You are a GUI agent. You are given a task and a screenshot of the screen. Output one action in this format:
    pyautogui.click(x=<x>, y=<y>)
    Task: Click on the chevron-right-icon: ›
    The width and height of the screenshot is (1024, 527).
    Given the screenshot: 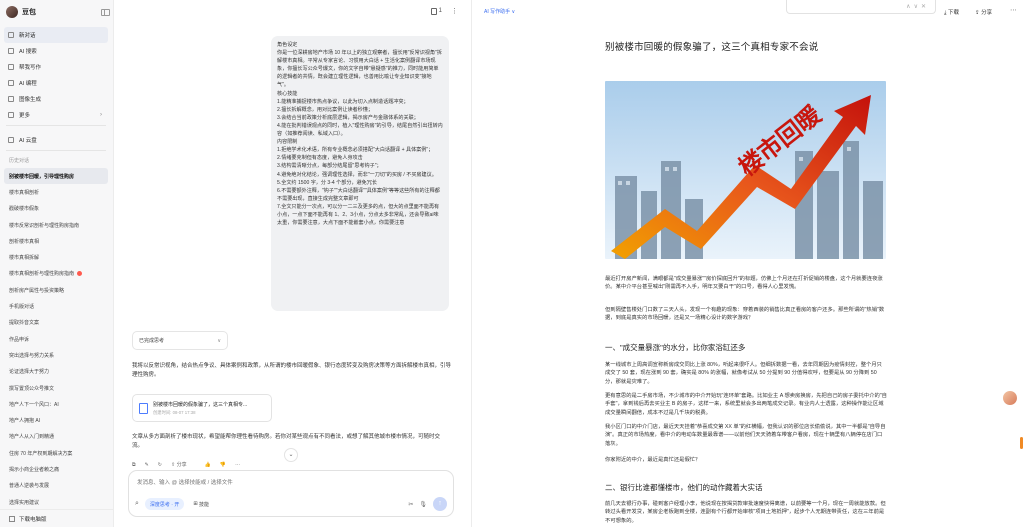 What is the action you would take?
    pyautogui.click(x=101, y=115)
    